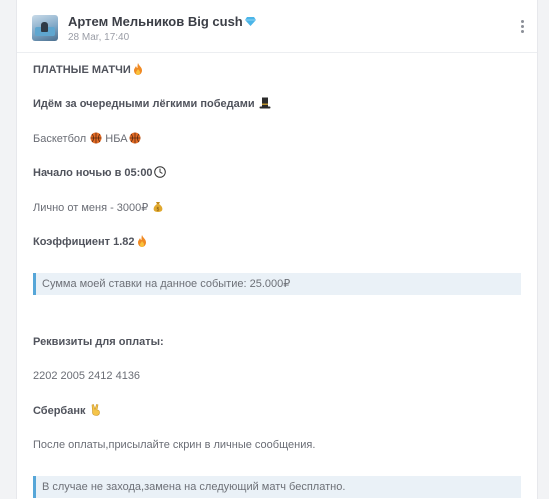 The height and width of the screenshot is (499, 549). I want to click on more-vertical-icon, so click(523, 27).